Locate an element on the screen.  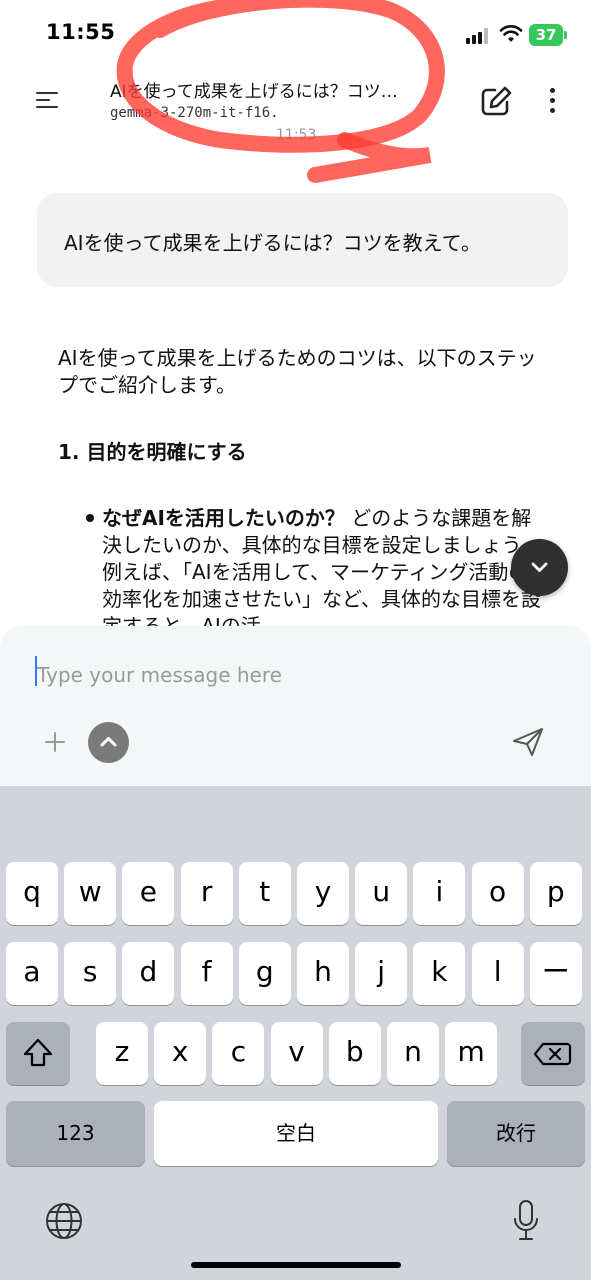
key-j: j is located at coordinates (381, 973).